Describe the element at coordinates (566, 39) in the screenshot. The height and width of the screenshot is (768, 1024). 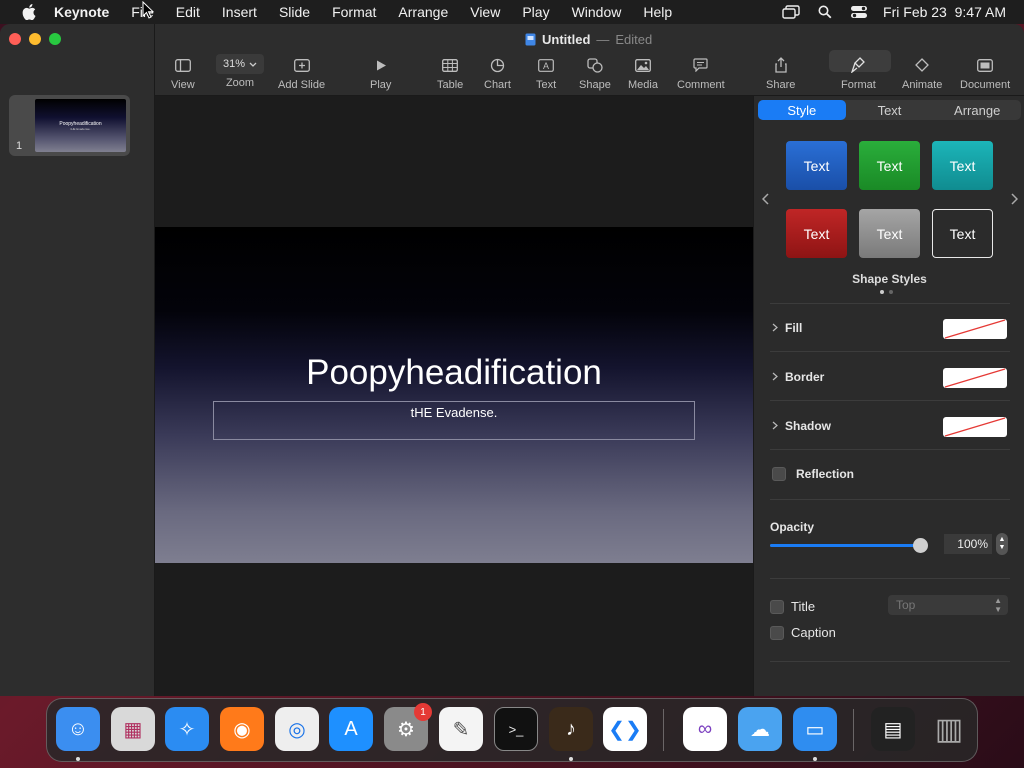
I see `document-name: Untitled` at that location.